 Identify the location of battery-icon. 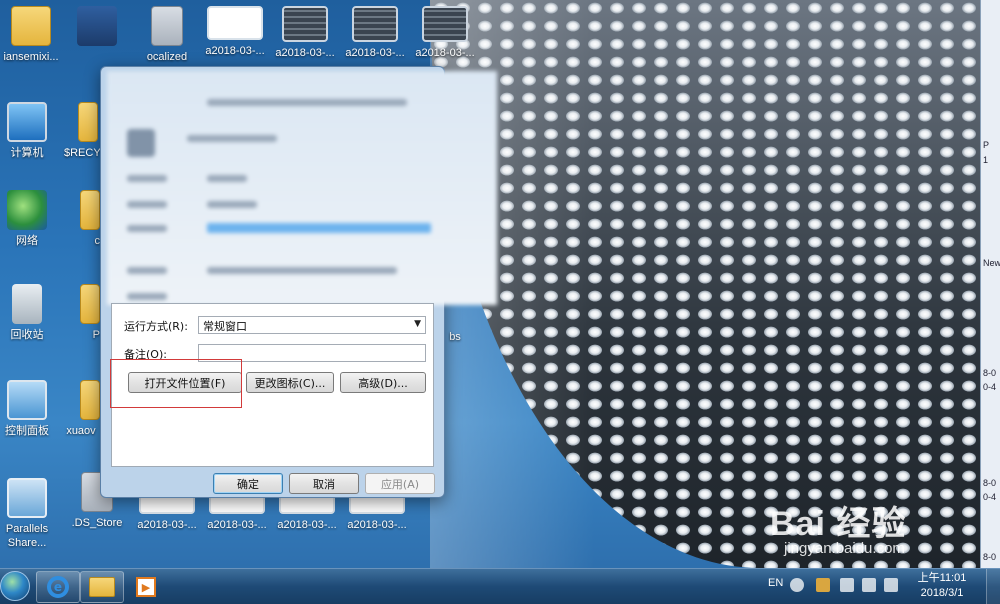
(847, 585).